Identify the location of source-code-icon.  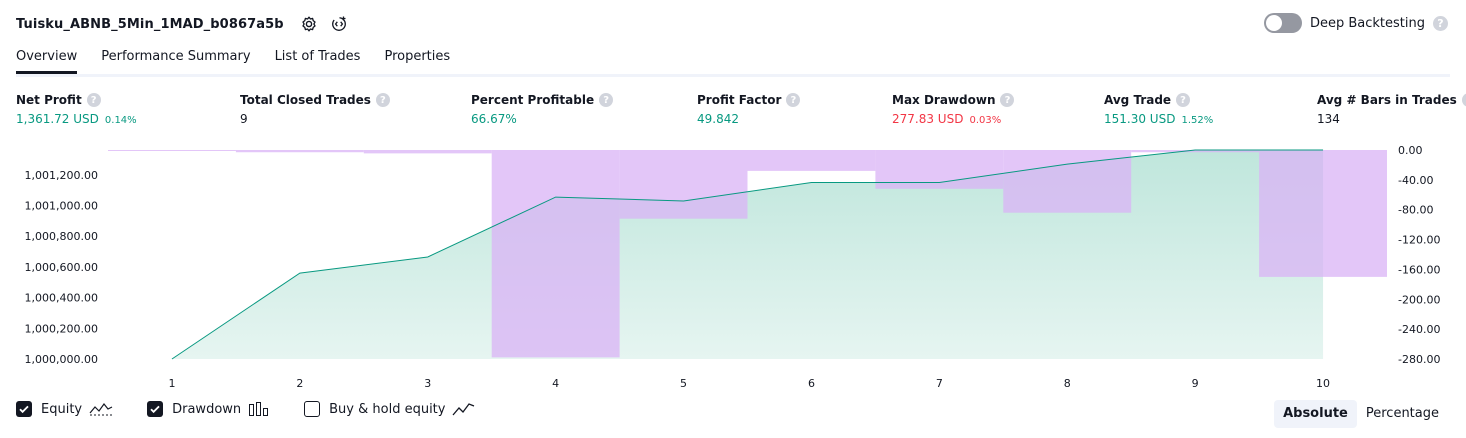
(339, 24).